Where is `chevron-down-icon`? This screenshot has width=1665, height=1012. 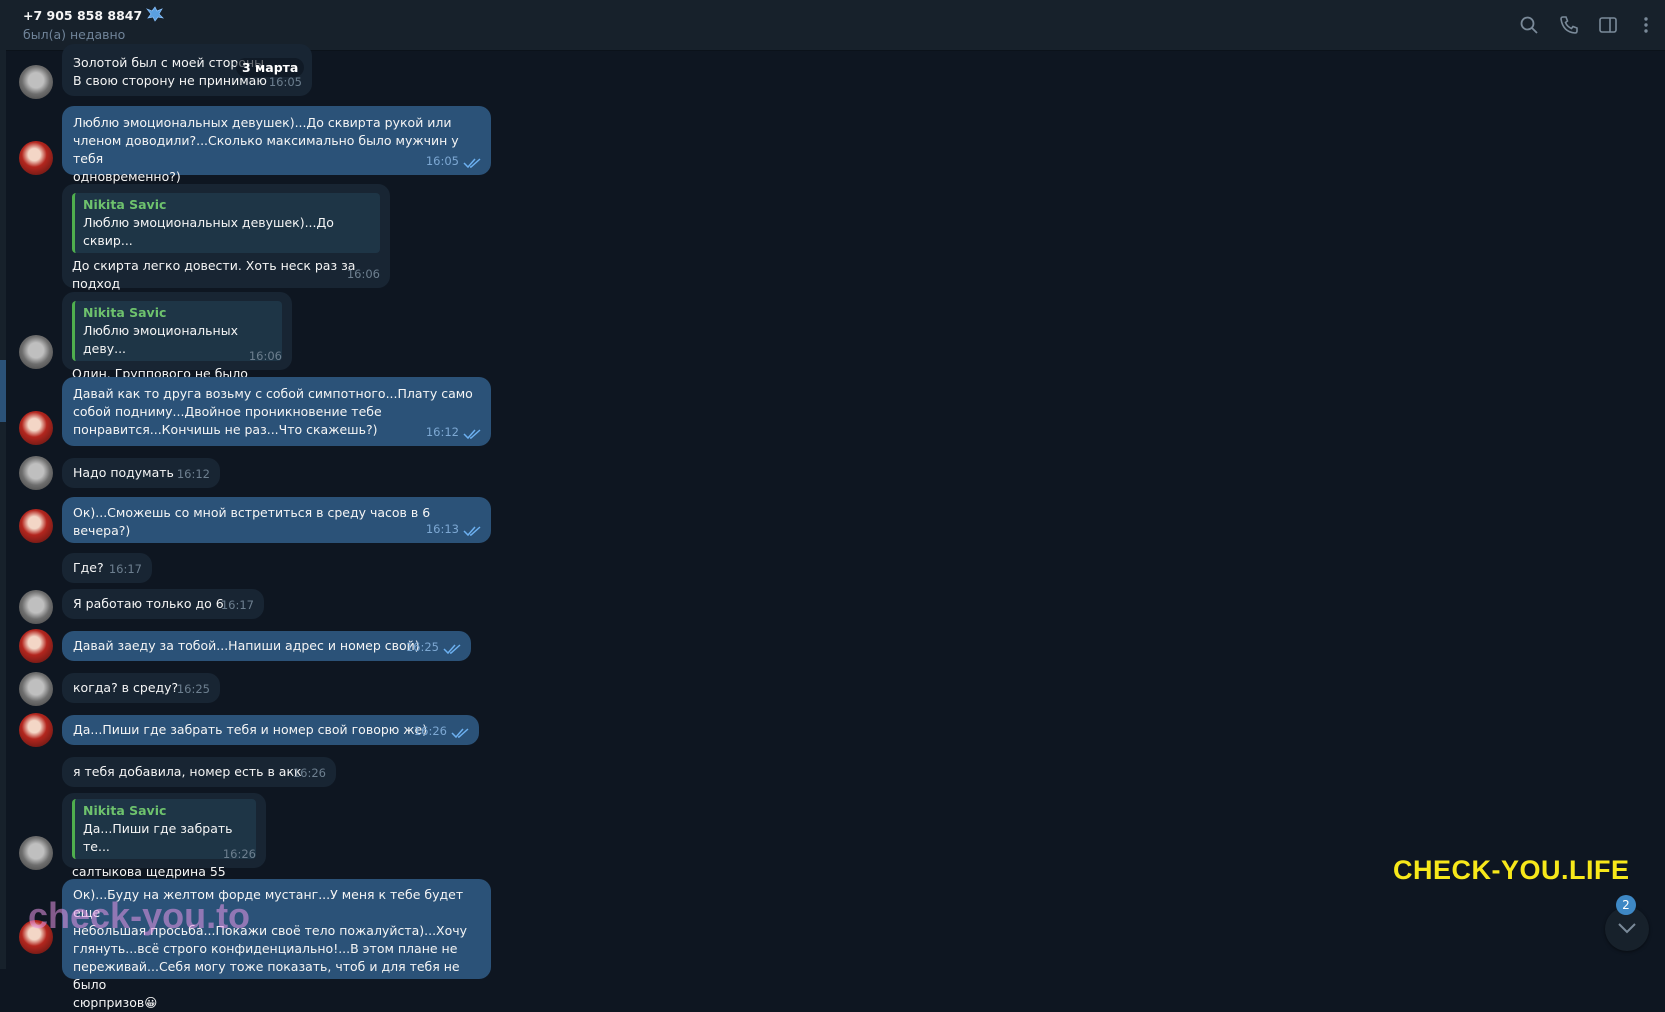 chevron-down-icon is located at coordinates (1627, 928).